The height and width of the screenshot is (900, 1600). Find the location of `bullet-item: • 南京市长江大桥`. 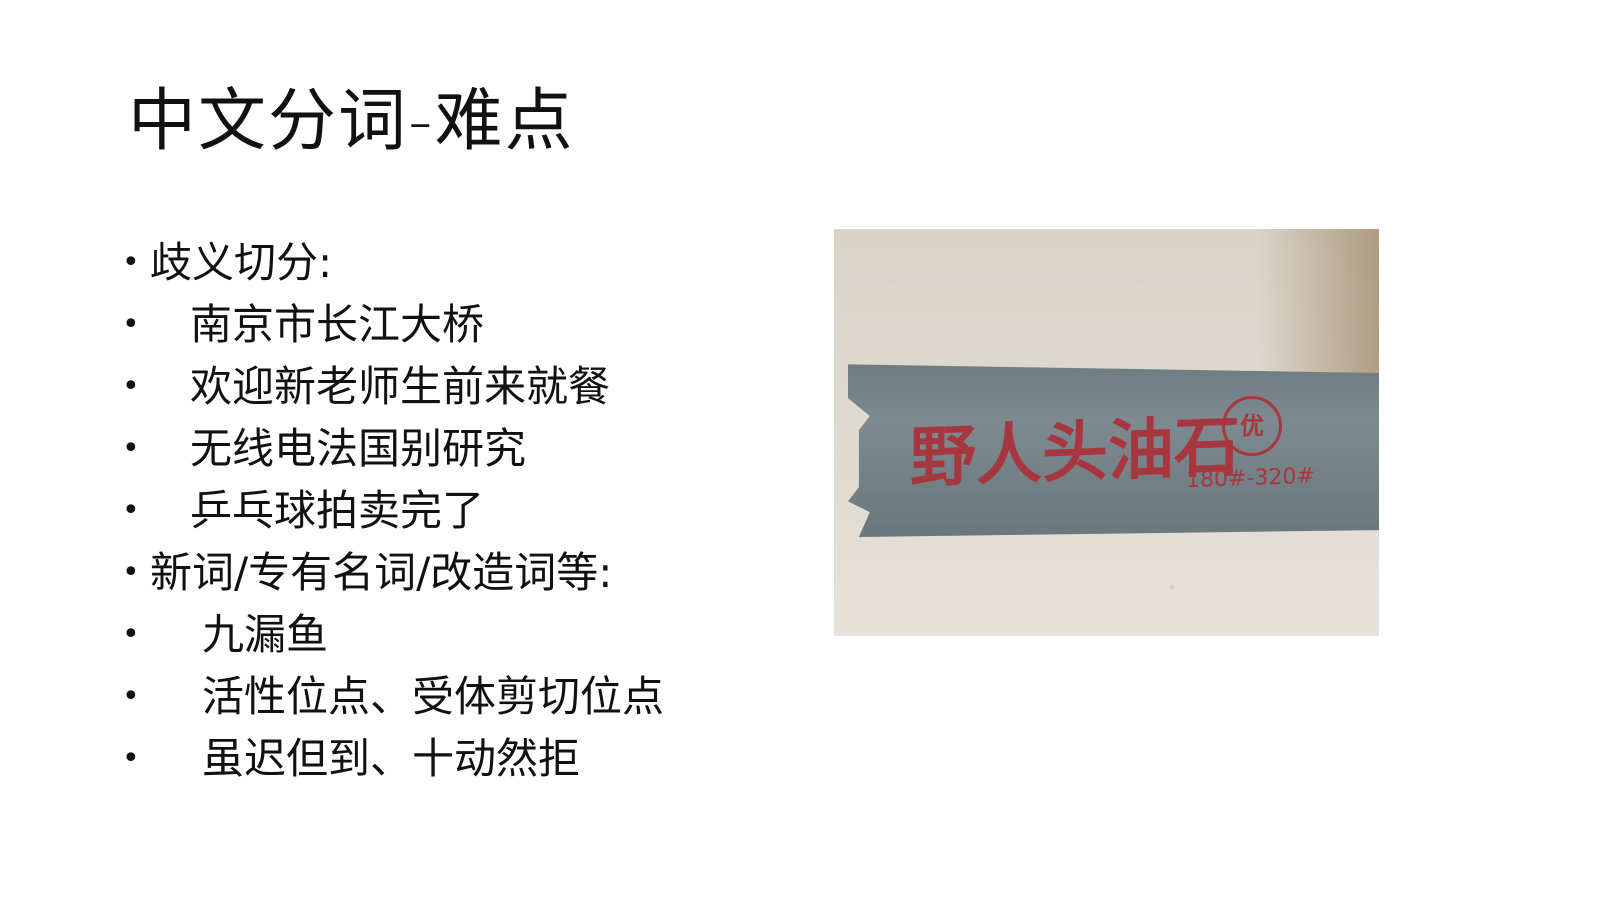

bullet-item: • 南京市长江大桥 is located at coordinates (393, 325).